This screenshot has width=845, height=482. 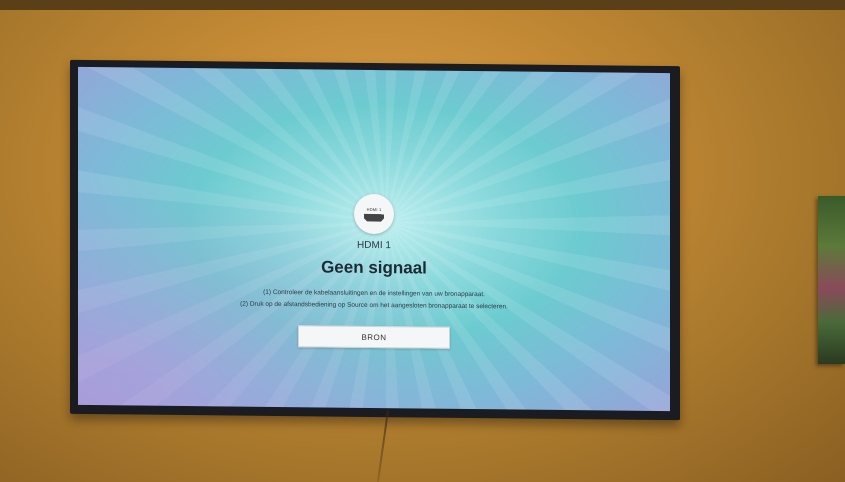 I want to click on source-name: HDMI 1, so click(x=374, y=245).